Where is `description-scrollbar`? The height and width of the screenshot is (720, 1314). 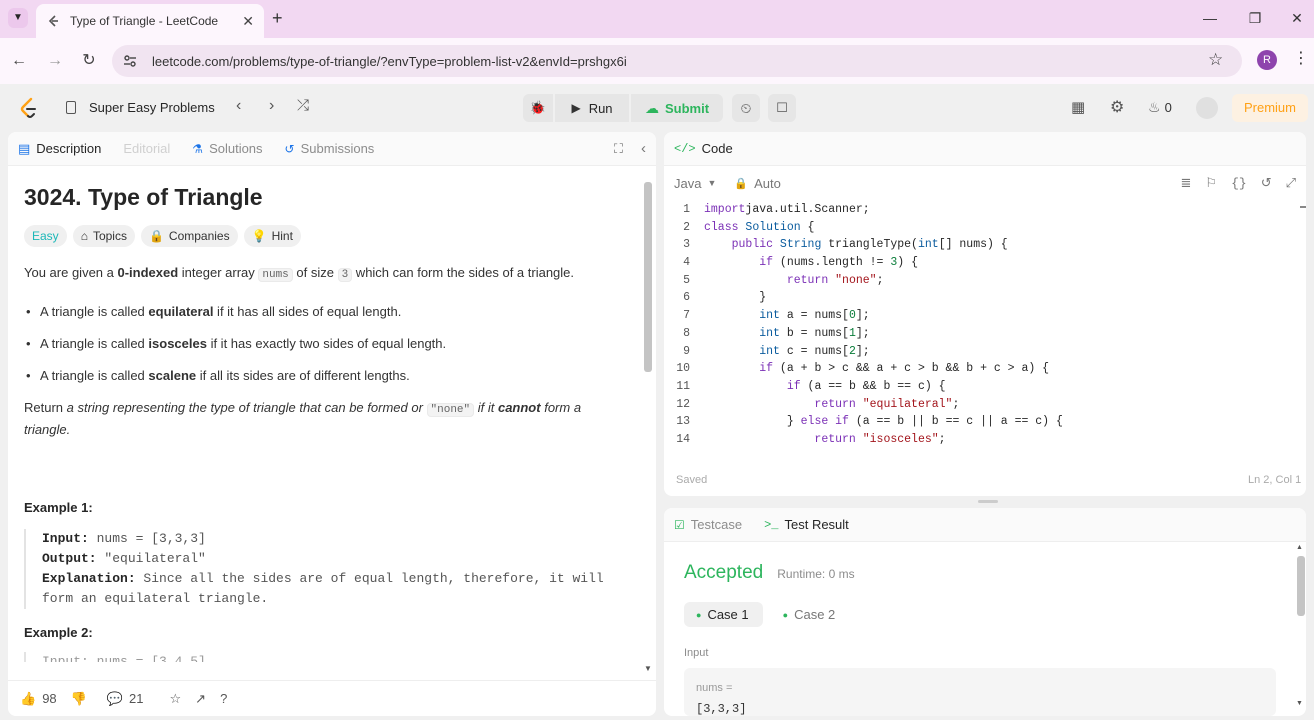
description-scrollbar is located at coordinates (648, 277).